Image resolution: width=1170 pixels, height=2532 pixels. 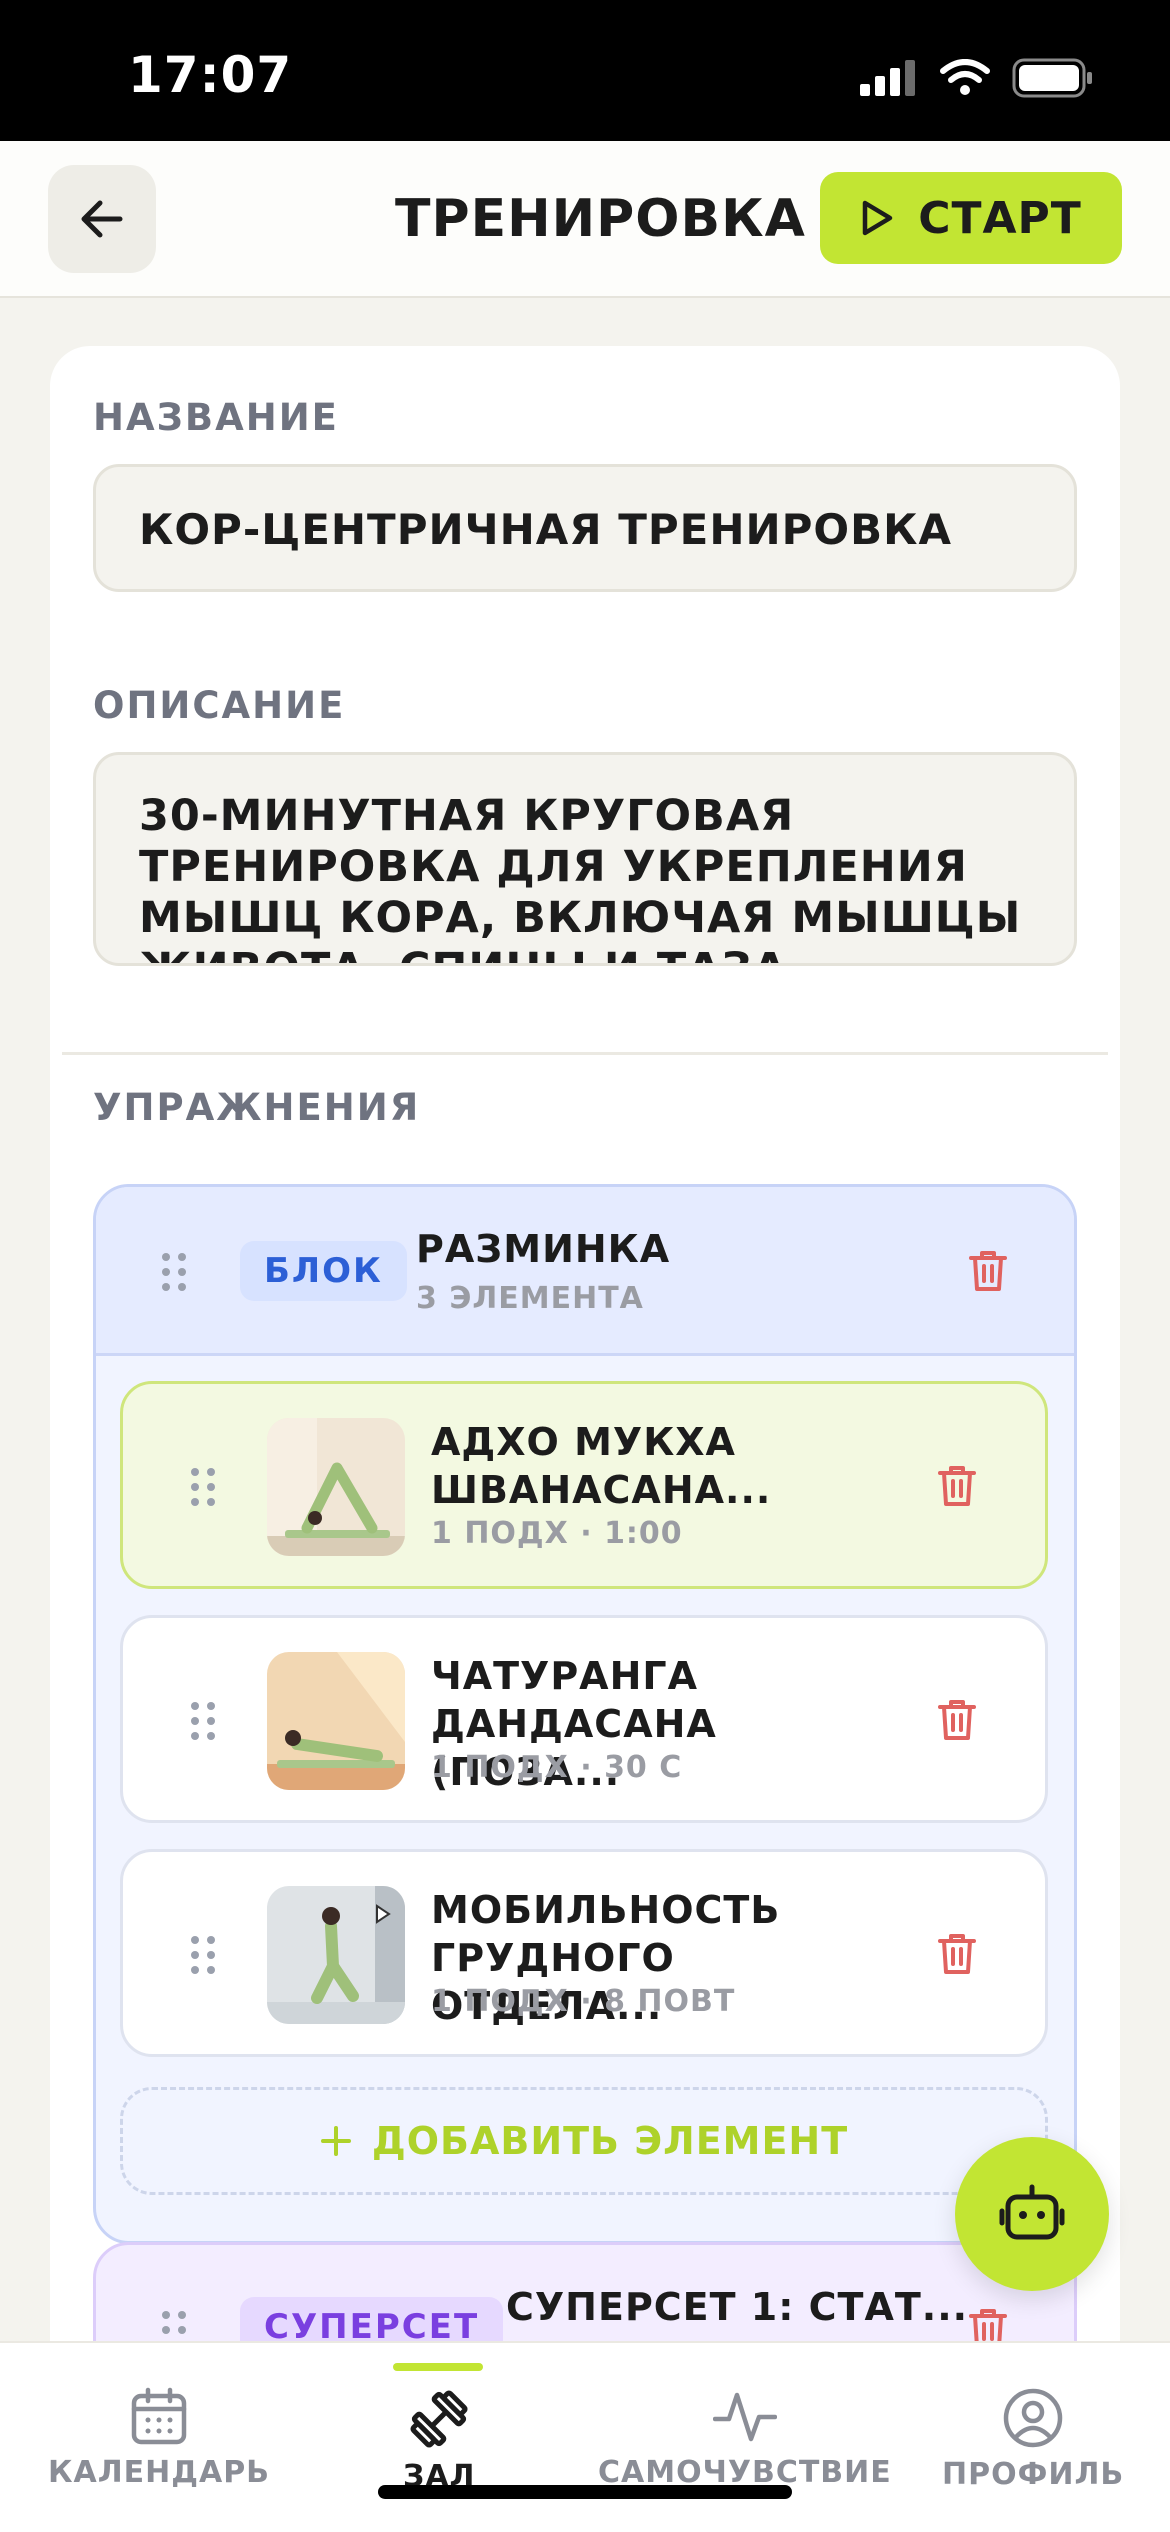 I want to click on description-label: Описание, so click(x=219, y=705).